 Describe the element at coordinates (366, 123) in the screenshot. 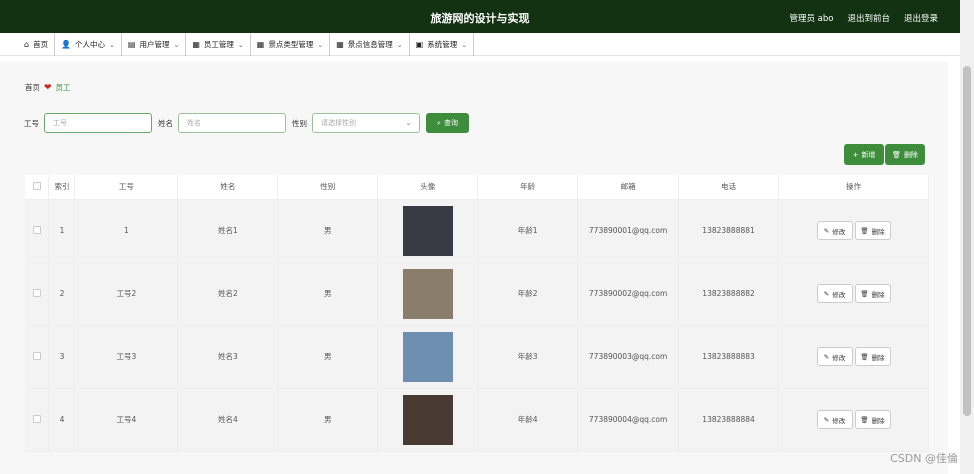

I see `gender-select: 请选择性别 ⌄` at that location.